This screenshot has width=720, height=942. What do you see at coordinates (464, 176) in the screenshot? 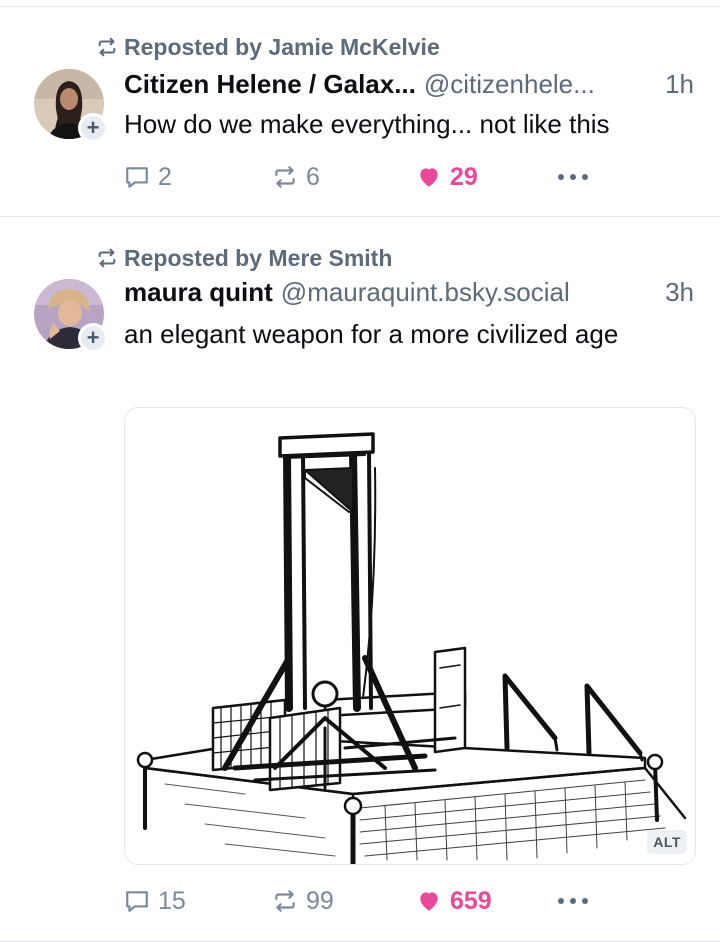
I see `like-count: 29` at bounding box center [464, 176].